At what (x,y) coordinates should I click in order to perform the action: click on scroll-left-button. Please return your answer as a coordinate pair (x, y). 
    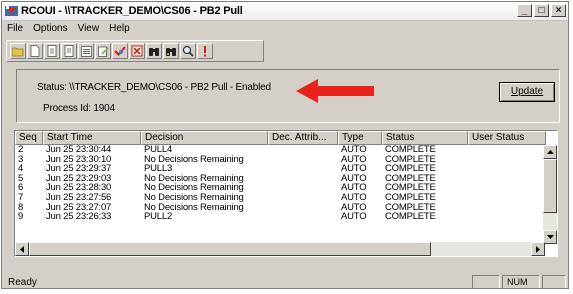
    Looking at the image, I should click on (22, 249).